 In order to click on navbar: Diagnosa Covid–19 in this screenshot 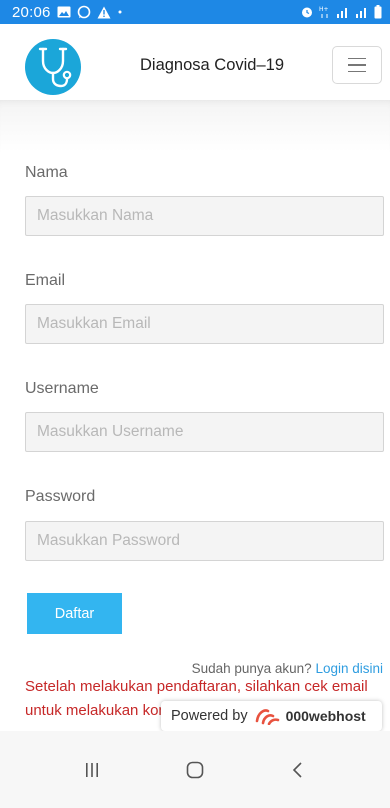, I will do `click(195, 62)`.